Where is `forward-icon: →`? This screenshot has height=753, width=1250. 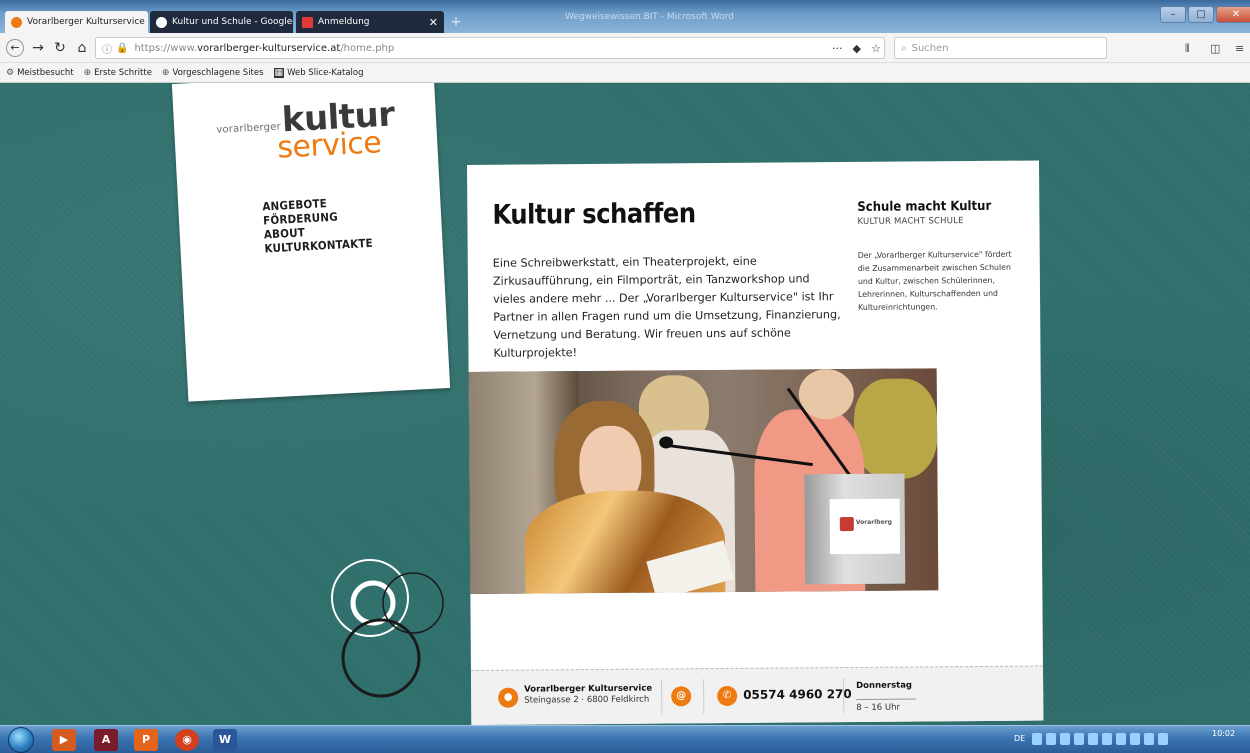
forward-icon: → is located at coordinates (38, 48).